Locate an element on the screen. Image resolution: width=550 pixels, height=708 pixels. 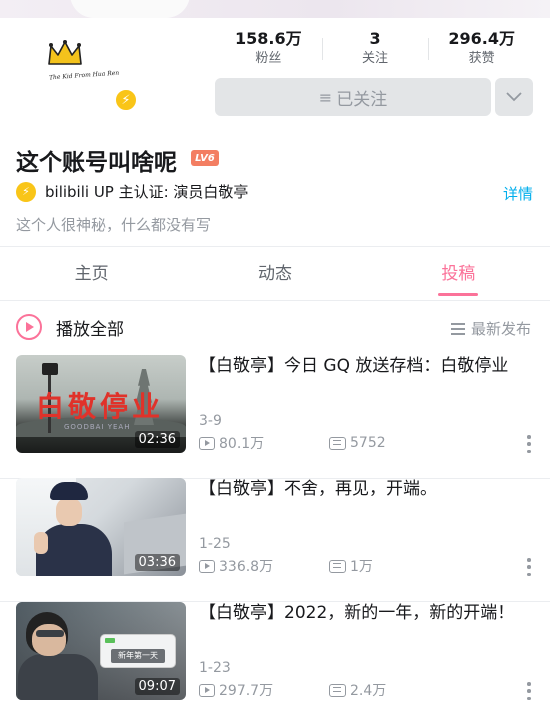
thumbnail-overlay-text: 新年第一天 is located at coordinates (138, 656).